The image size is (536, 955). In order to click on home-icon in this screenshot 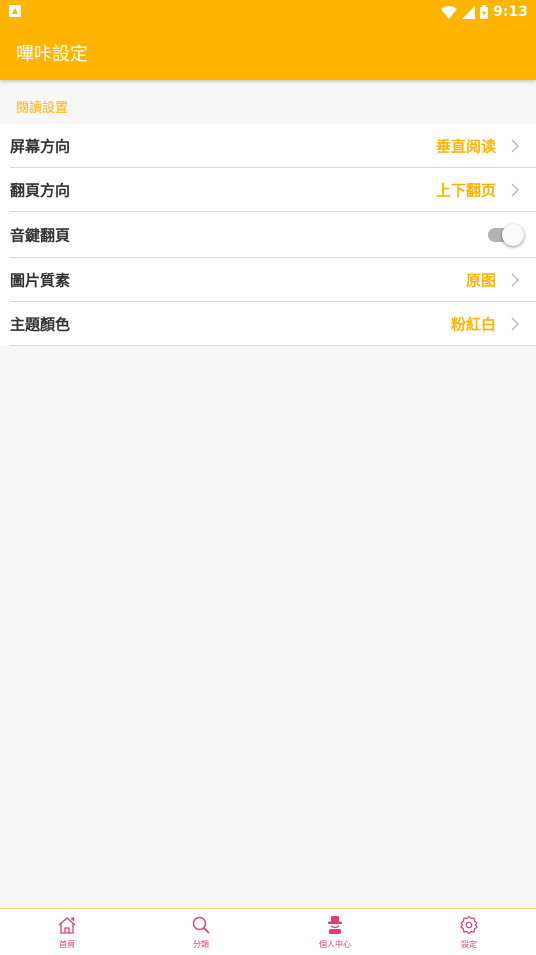, I will do `click(67, 925)`.